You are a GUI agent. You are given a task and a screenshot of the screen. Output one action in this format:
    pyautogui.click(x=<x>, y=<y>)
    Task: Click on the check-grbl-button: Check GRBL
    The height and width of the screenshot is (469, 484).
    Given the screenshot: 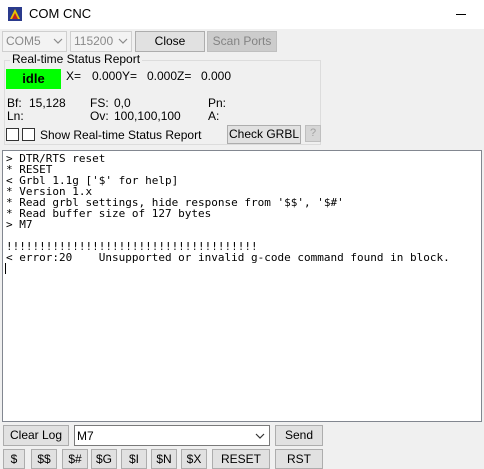 What is the action you would take?
    pyautogui.click(x=264, y=134)
    